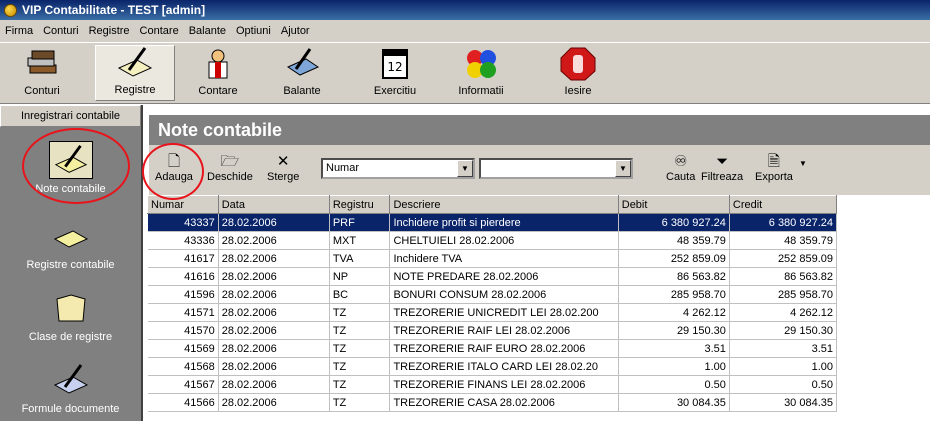 The height and width of the screenshot is (421, 930). What do you see at coordinates (60, 31) in the screenshot?
I see `menu-conturi: Conturi` at bounding box center [60, 31].